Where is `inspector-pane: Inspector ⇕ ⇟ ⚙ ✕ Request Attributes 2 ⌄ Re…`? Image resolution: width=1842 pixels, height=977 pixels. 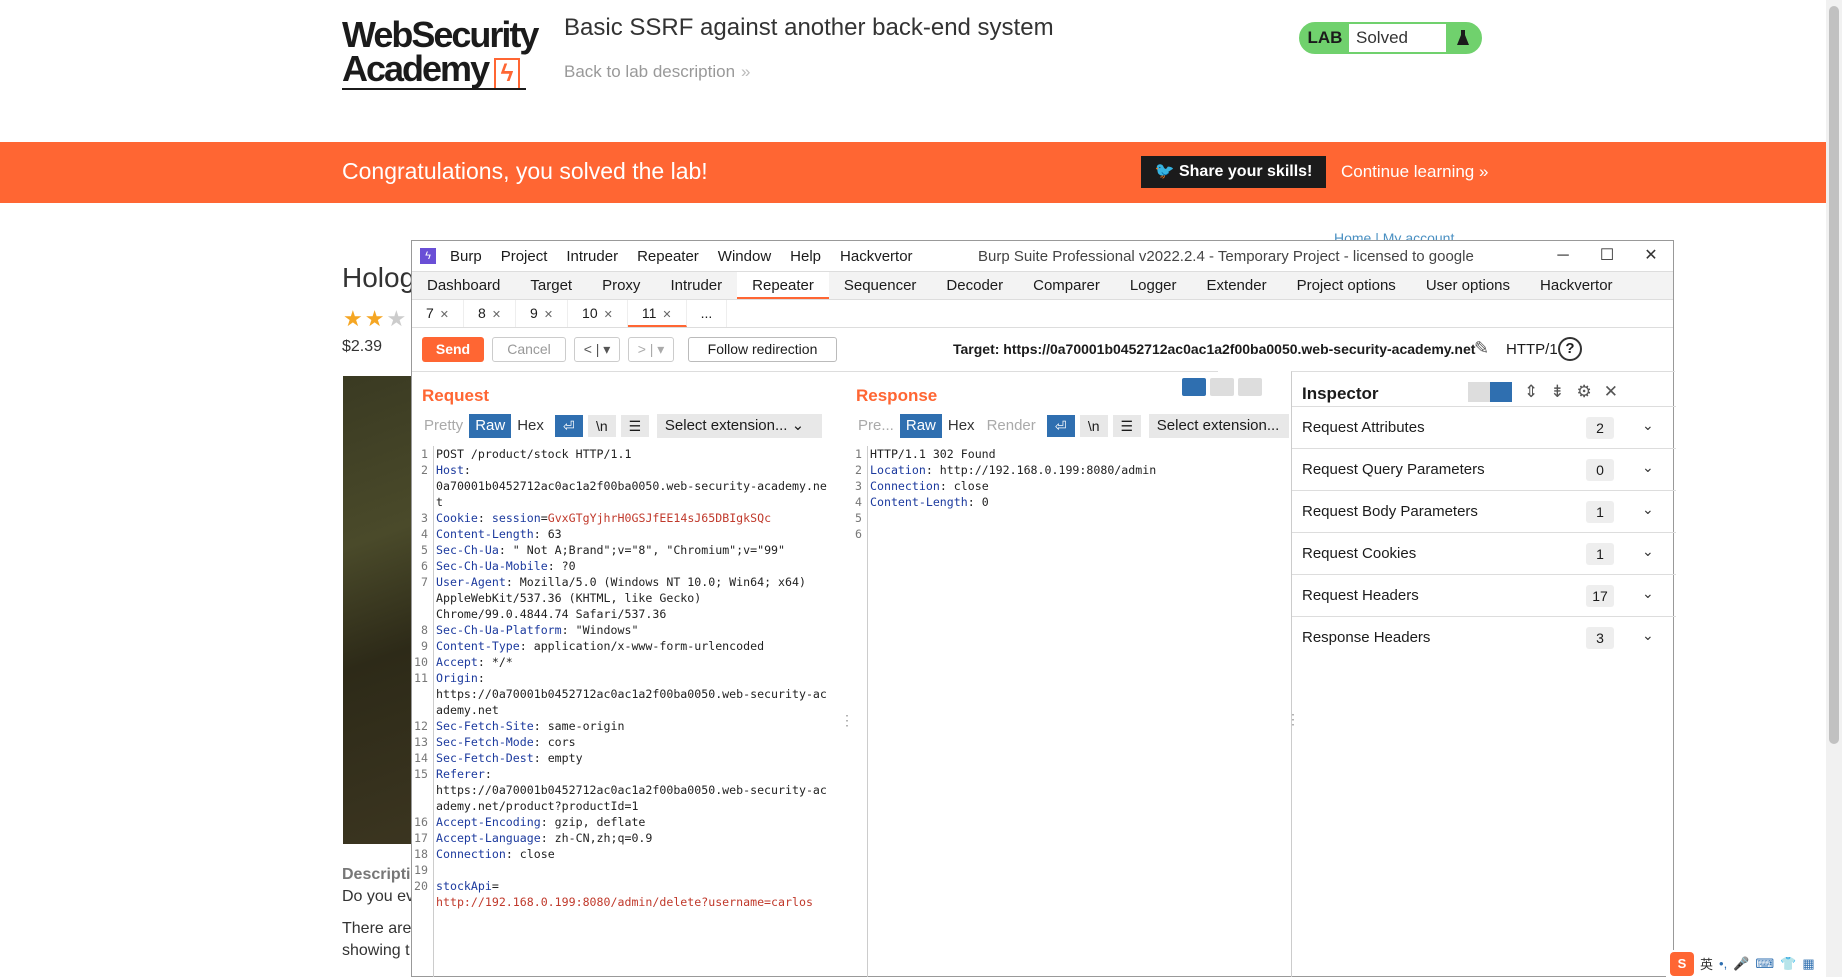 inspector-pane: Inspector ⇕ ⇟ ⚙ ✕ Request Attributes 2 ⌄ Re… is located at coordinates (1483, 674).